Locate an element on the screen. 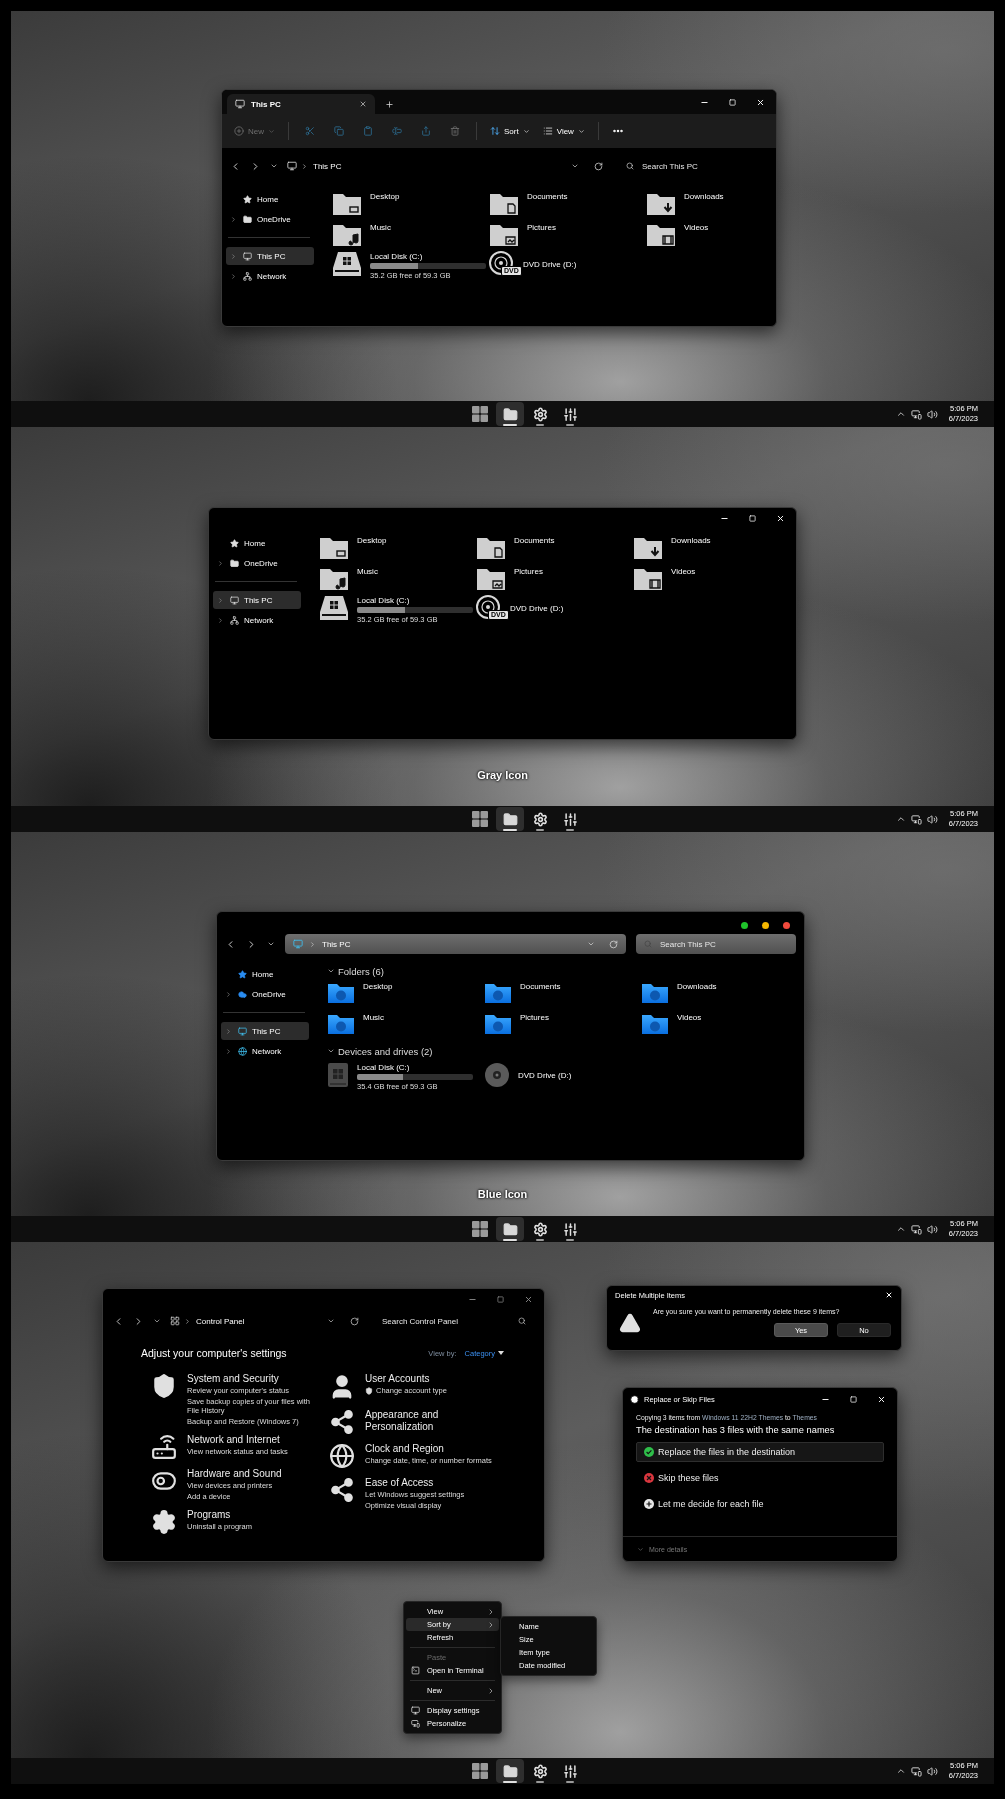  category-title: Network and Internet is located at coordinates (237, 1440).